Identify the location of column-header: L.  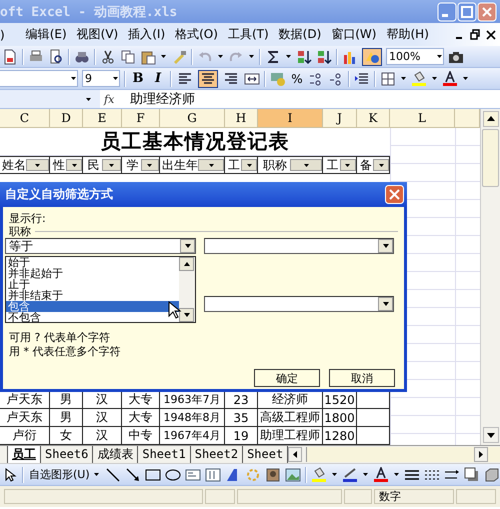
(422, 118).